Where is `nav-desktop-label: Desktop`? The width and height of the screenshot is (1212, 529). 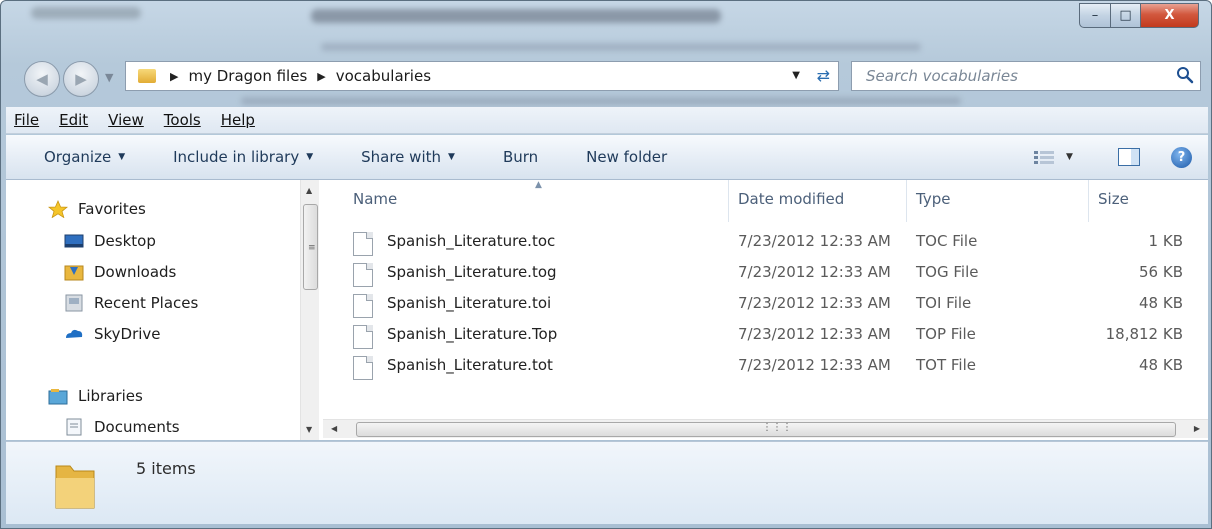 nav-desktop-label: Desktop is located at coordinates (125, 241).